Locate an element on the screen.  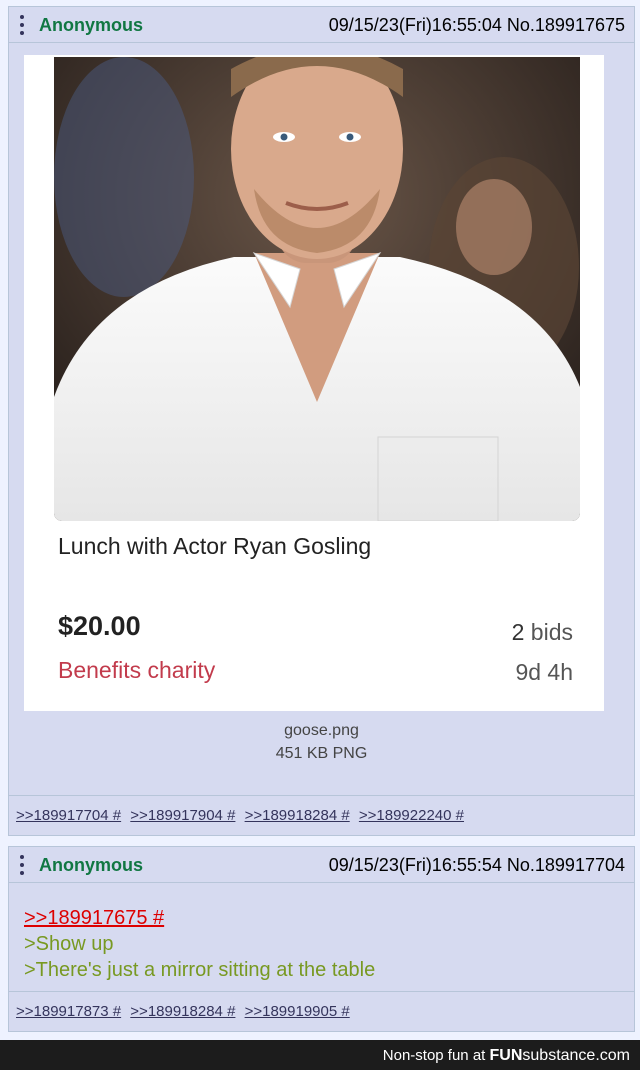
quote-link: >>189917675 # is located at coordinates (199, 918).